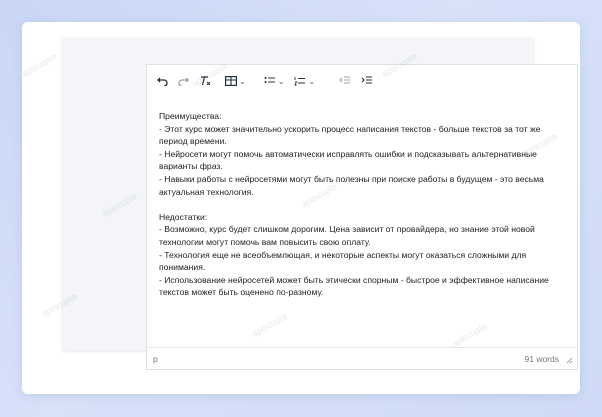  Describe the element at coordinates (345, 81) in the screenshot. I see `outdent-icon` at that location.